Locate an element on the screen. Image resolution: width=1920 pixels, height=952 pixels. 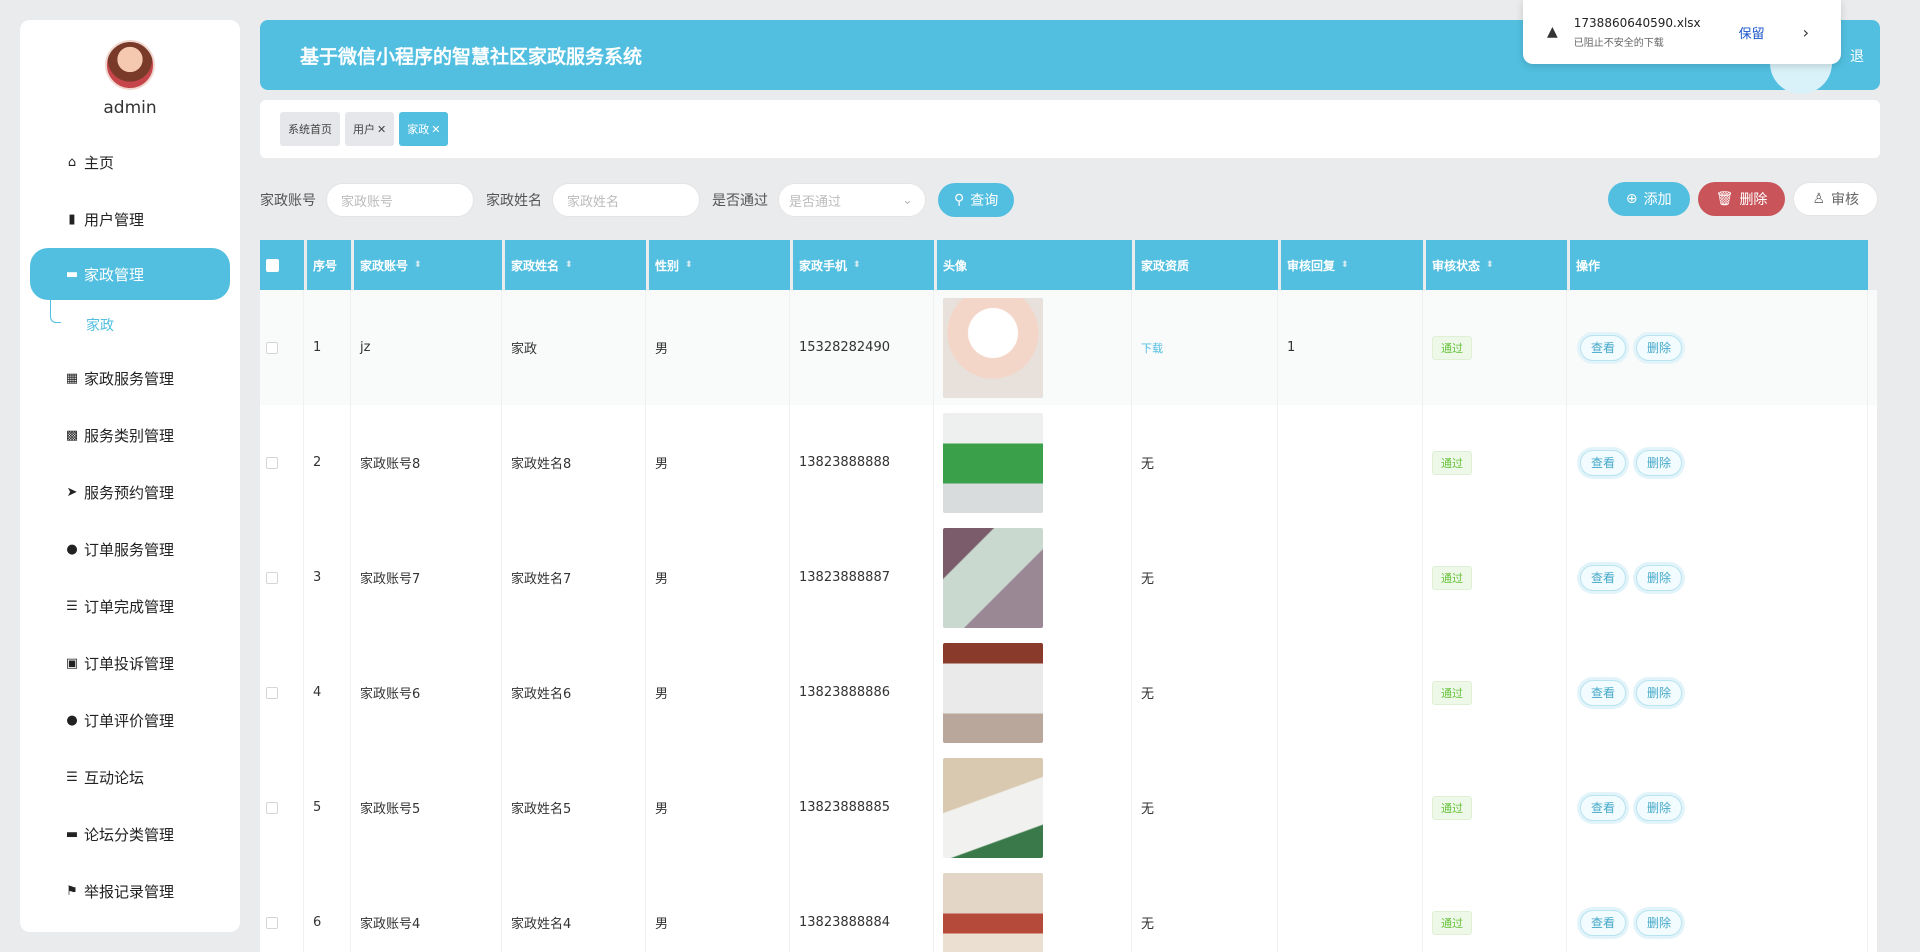
sidebar-item-complaint: ▣ 订单投诉管理 is located at coordinates (130, 663).